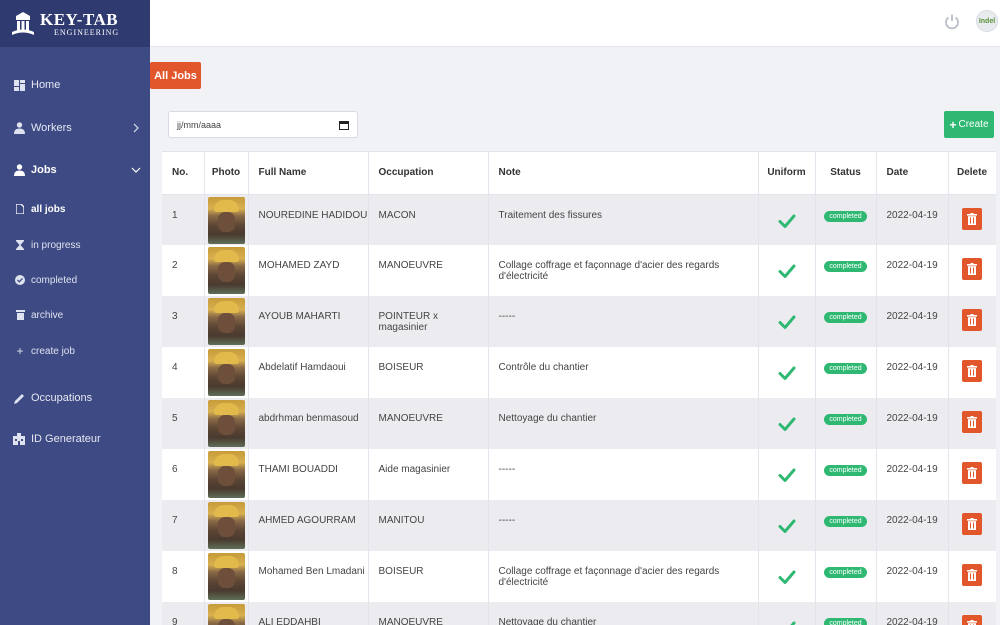 The width and height of the screenshot is (1000, 625). I want to click on header-occupation: Occupation, so click(428, 173).